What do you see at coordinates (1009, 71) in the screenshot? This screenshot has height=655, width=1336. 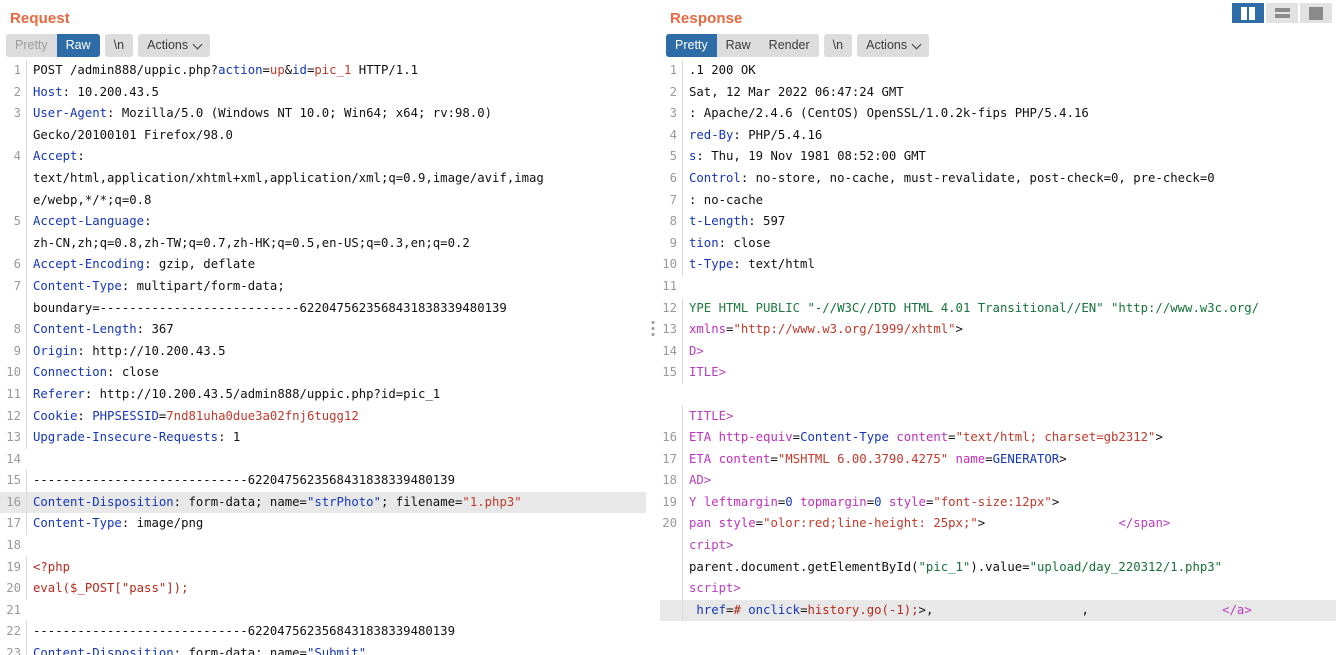 I see `line-text: .1 200 OK` at bounding box center [1009, 71].